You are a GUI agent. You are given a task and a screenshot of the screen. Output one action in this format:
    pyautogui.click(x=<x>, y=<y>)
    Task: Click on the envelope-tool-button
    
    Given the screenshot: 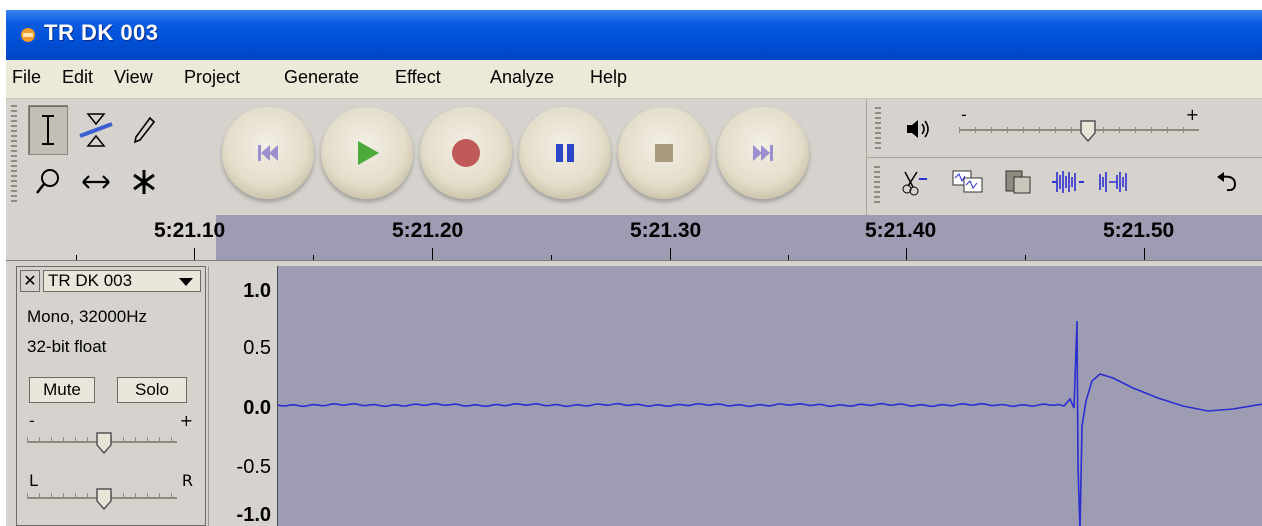 What is the action you would take?
    pyautogui.click(x=96, y=130)
    